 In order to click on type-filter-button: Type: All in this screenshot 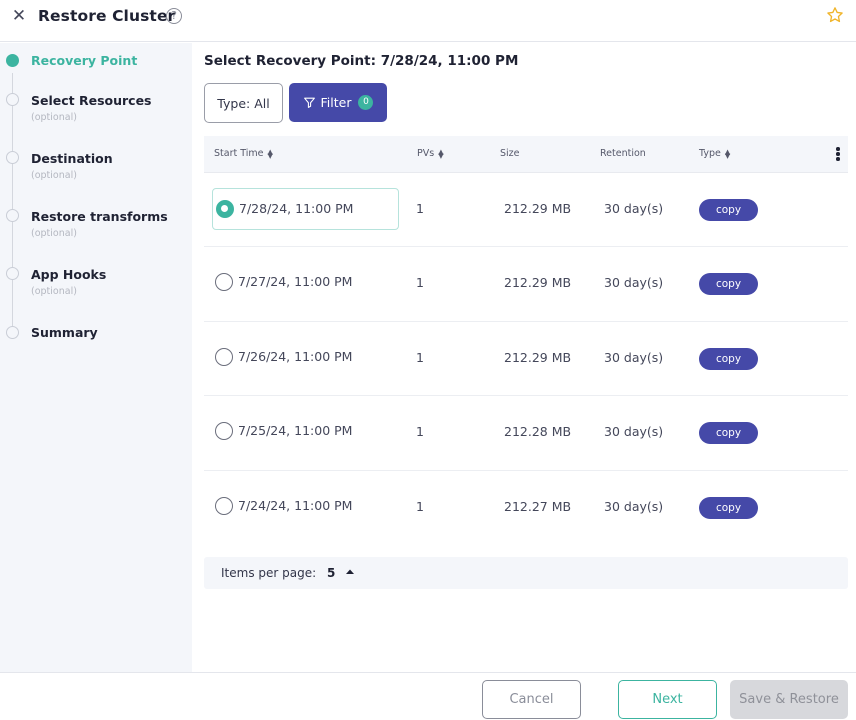, I will do `click(243, 103)`.